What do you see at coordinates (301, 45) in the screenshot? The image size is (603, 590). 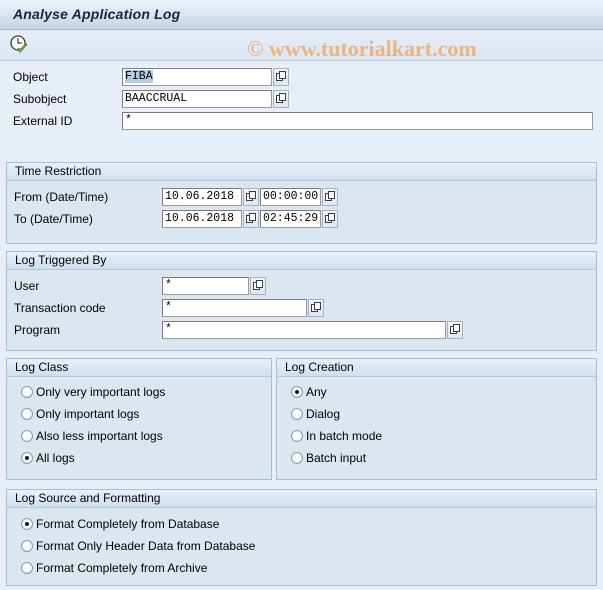 I see `application-toolbar` at bounding box center [301, 45].